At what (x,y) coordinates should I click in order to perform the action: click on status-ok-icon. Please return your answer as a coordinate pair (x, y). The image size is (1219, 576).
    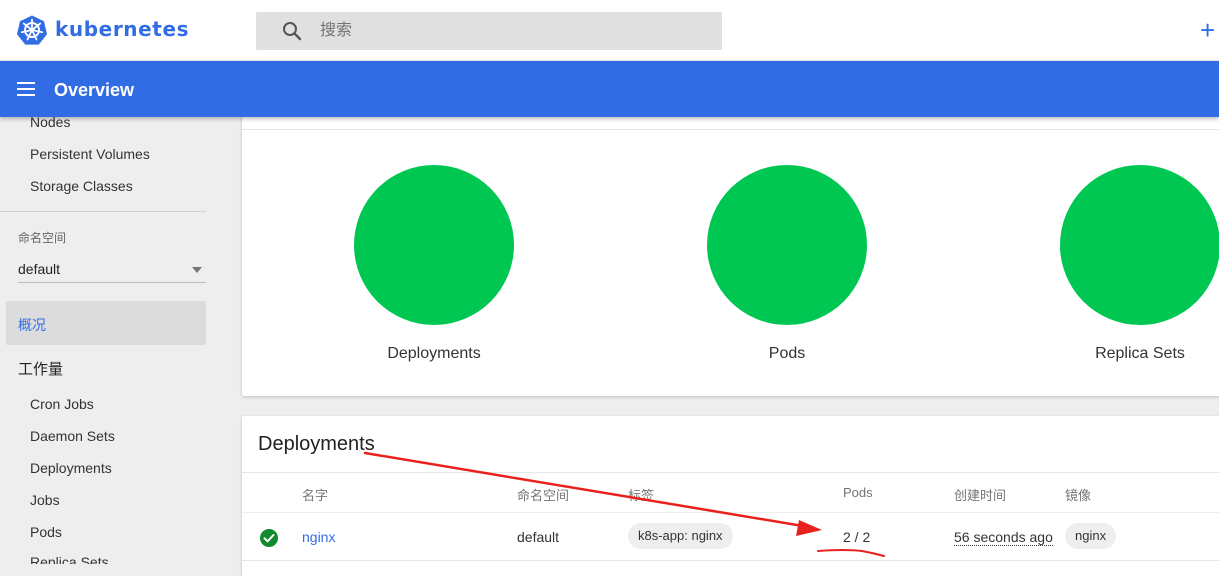
    Looking at the image, I should click on (269, 538).